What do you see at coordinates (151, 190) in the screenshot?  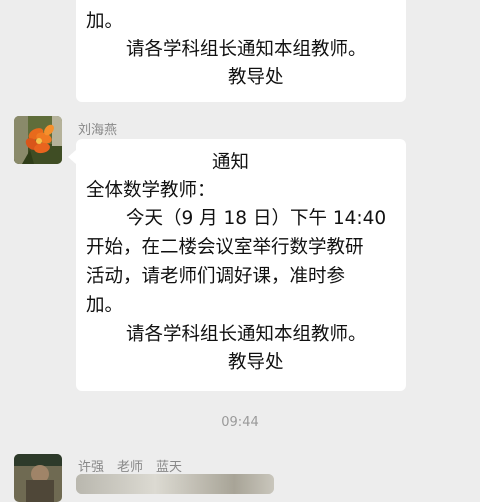 I see `notice-greeting: 全体数学教师：` at bounding box center [151, 190].